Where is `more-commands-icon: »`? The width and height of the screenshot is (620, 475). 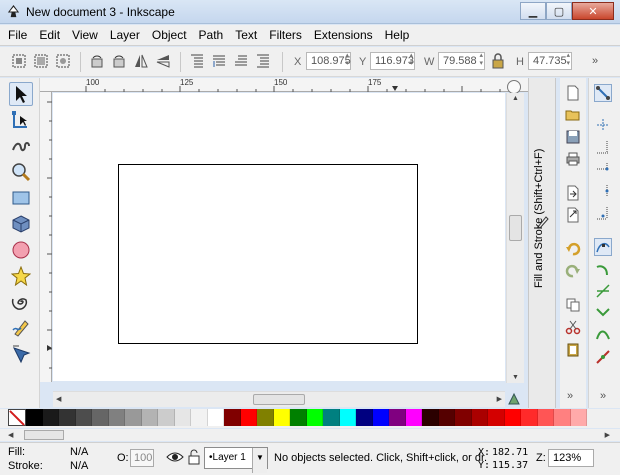
more-commands-icon: » is located at coordinates (570, 396).